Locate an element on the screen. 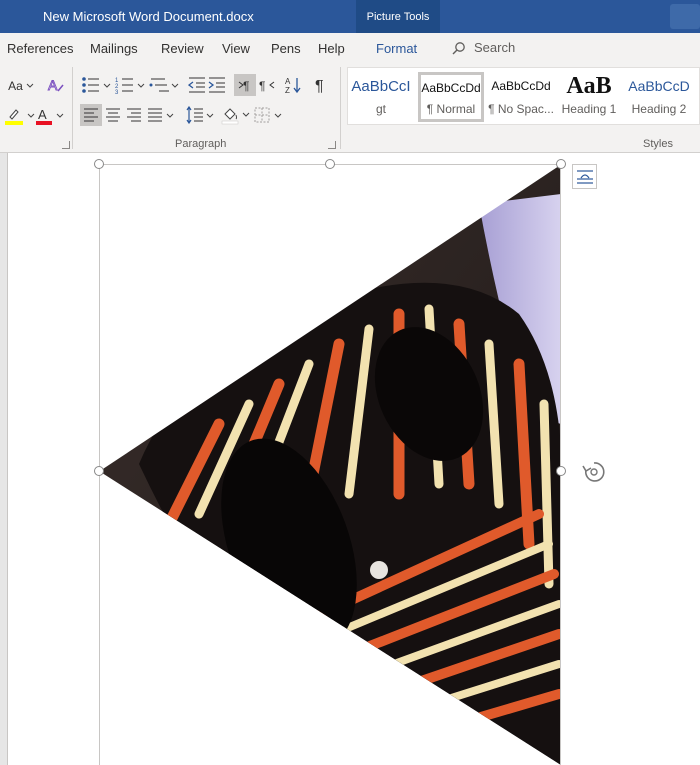 This screenshot has height=765, width=700. style-heading-1: AaB Heading 1 is located at coordinates (589, 97).